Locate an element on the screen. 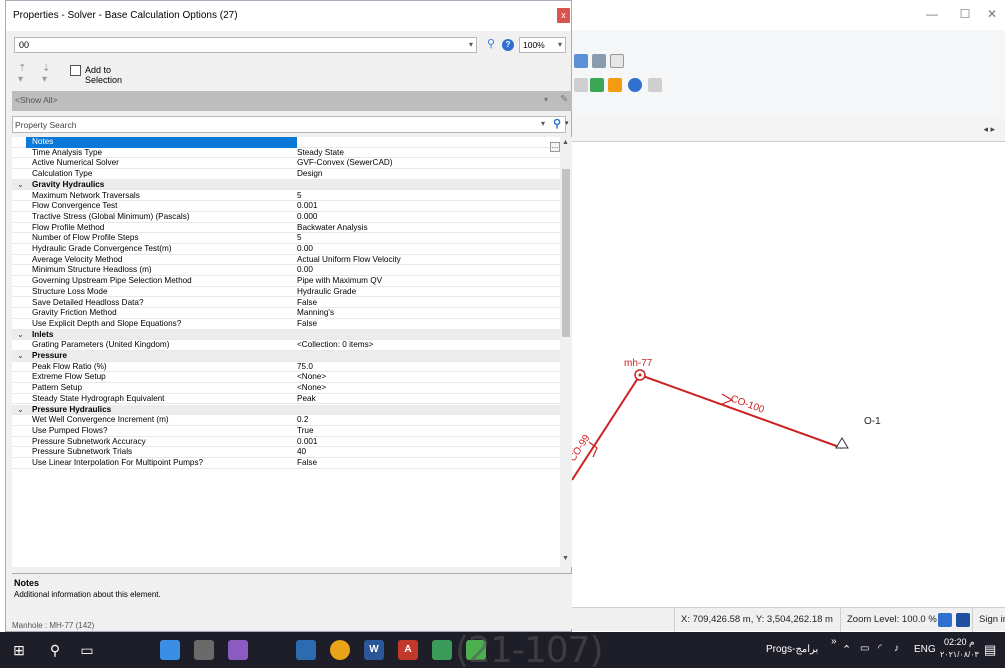  property-row: Time Analysis Type Steady State is located at coordinates (286, 153).